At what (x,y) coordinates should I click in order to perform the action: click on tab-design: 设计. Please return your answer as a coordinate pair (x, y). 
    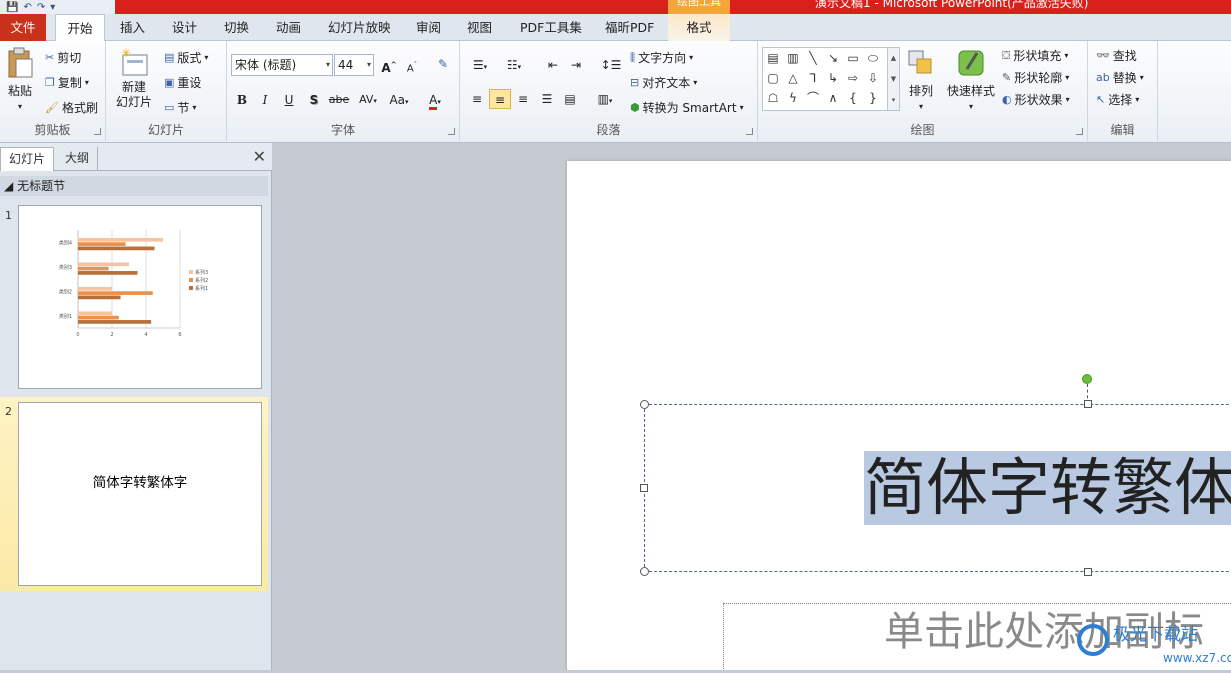
    Looking at the image, I should click on (184, 27).